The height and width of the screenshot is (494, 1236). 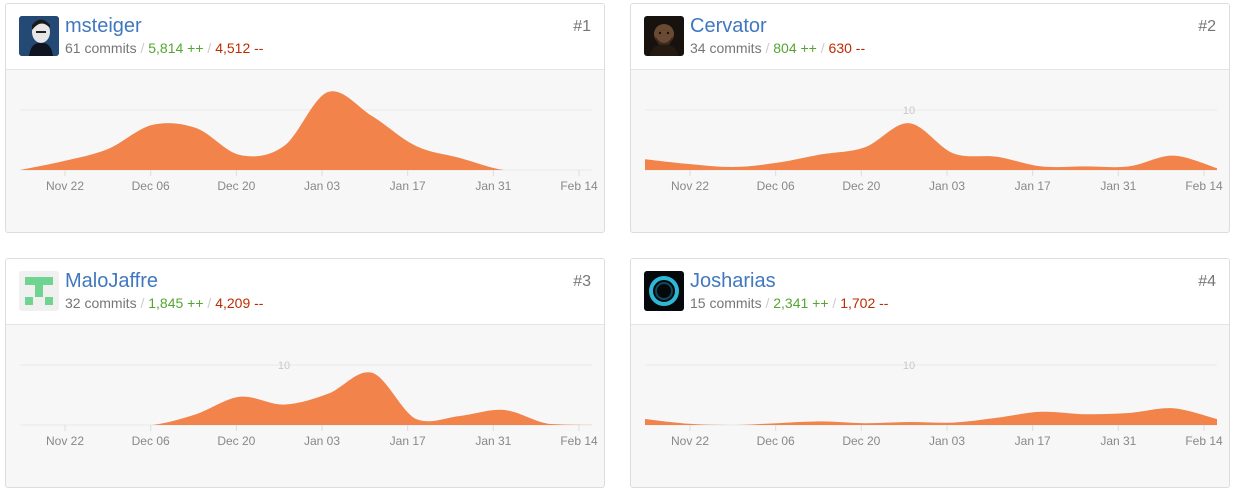 I want to click on username-link: MaloJaffre, so click(x=111, y=281).